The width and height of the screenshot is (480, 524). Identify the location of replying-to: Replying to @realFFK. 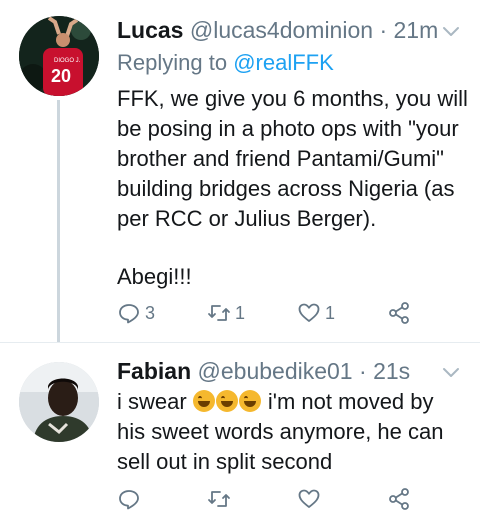
(225, 63).